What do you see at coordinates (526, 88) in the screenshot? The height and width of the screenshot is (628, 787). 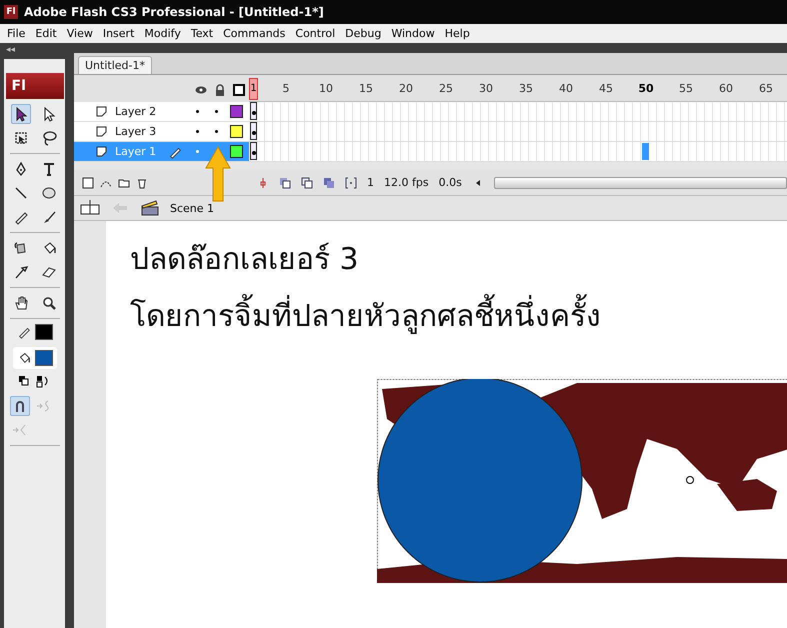 I see `frame-number: 35` at bounding box center [526, 88].